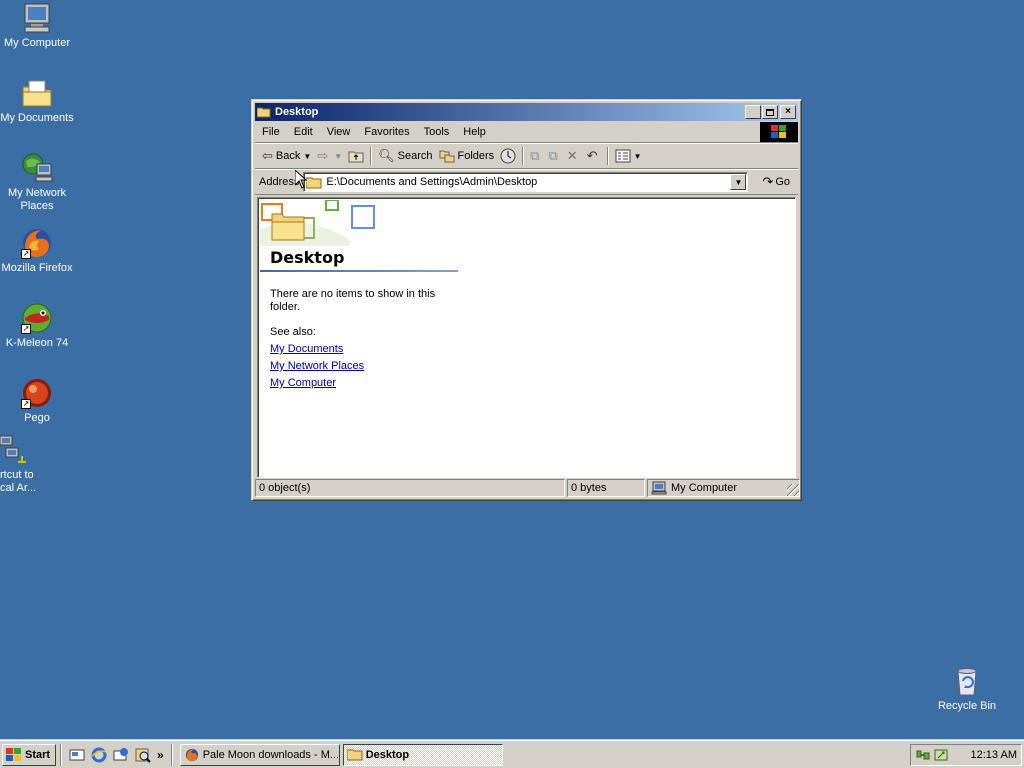 The height and width of the screenshot is (768, 1024). What do you see at coordinates (371, 156) in the screenshot?
I see `toolbar-separator` at bounding box center [371, 156].